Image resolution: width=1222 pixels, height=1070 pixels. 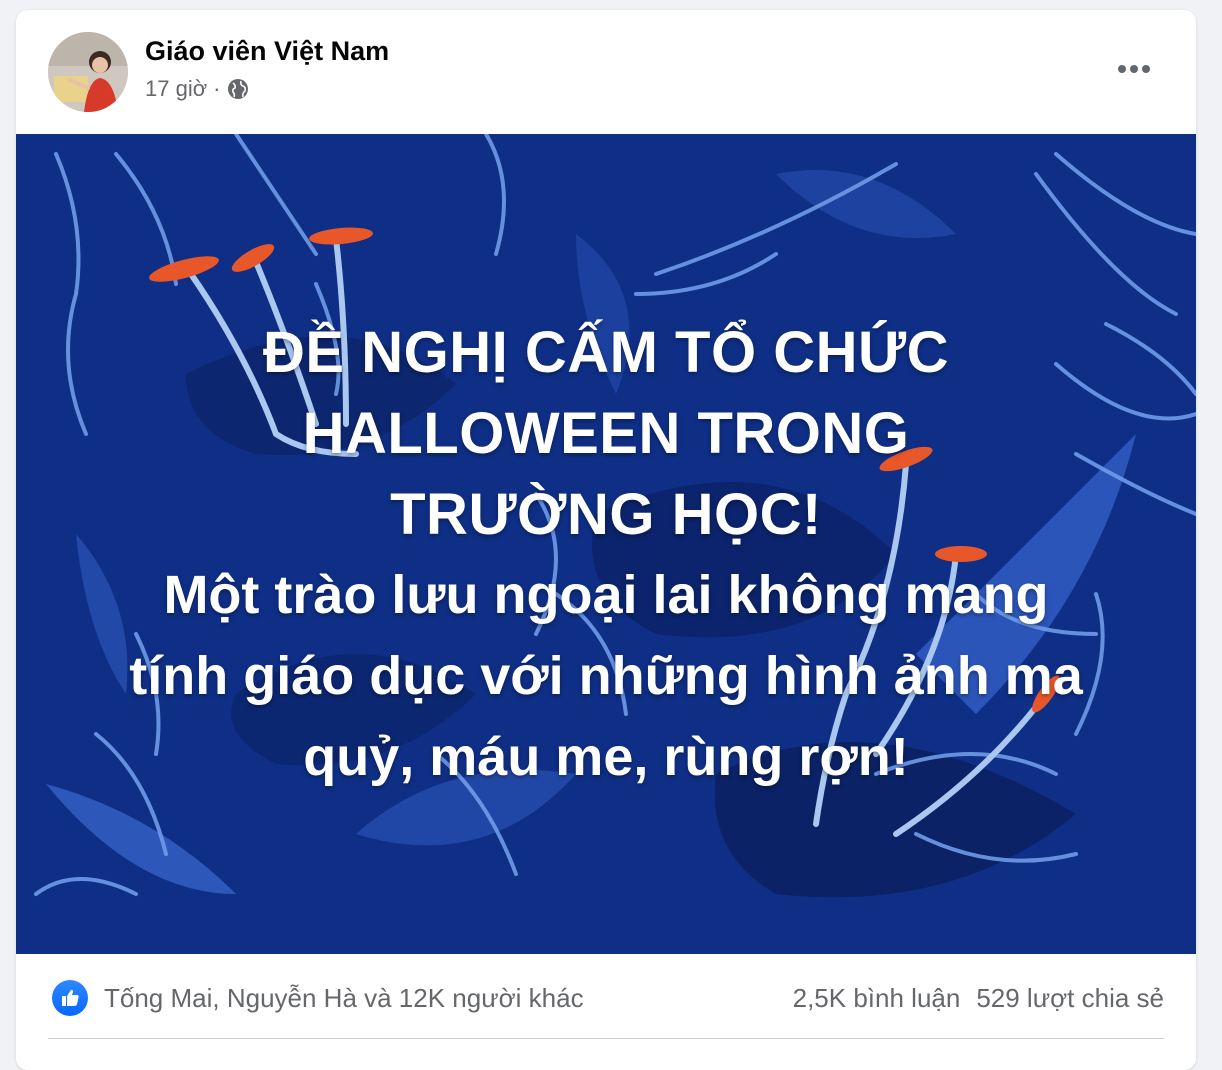 I want to click on footer-divider, so click(x=606, y=1038).